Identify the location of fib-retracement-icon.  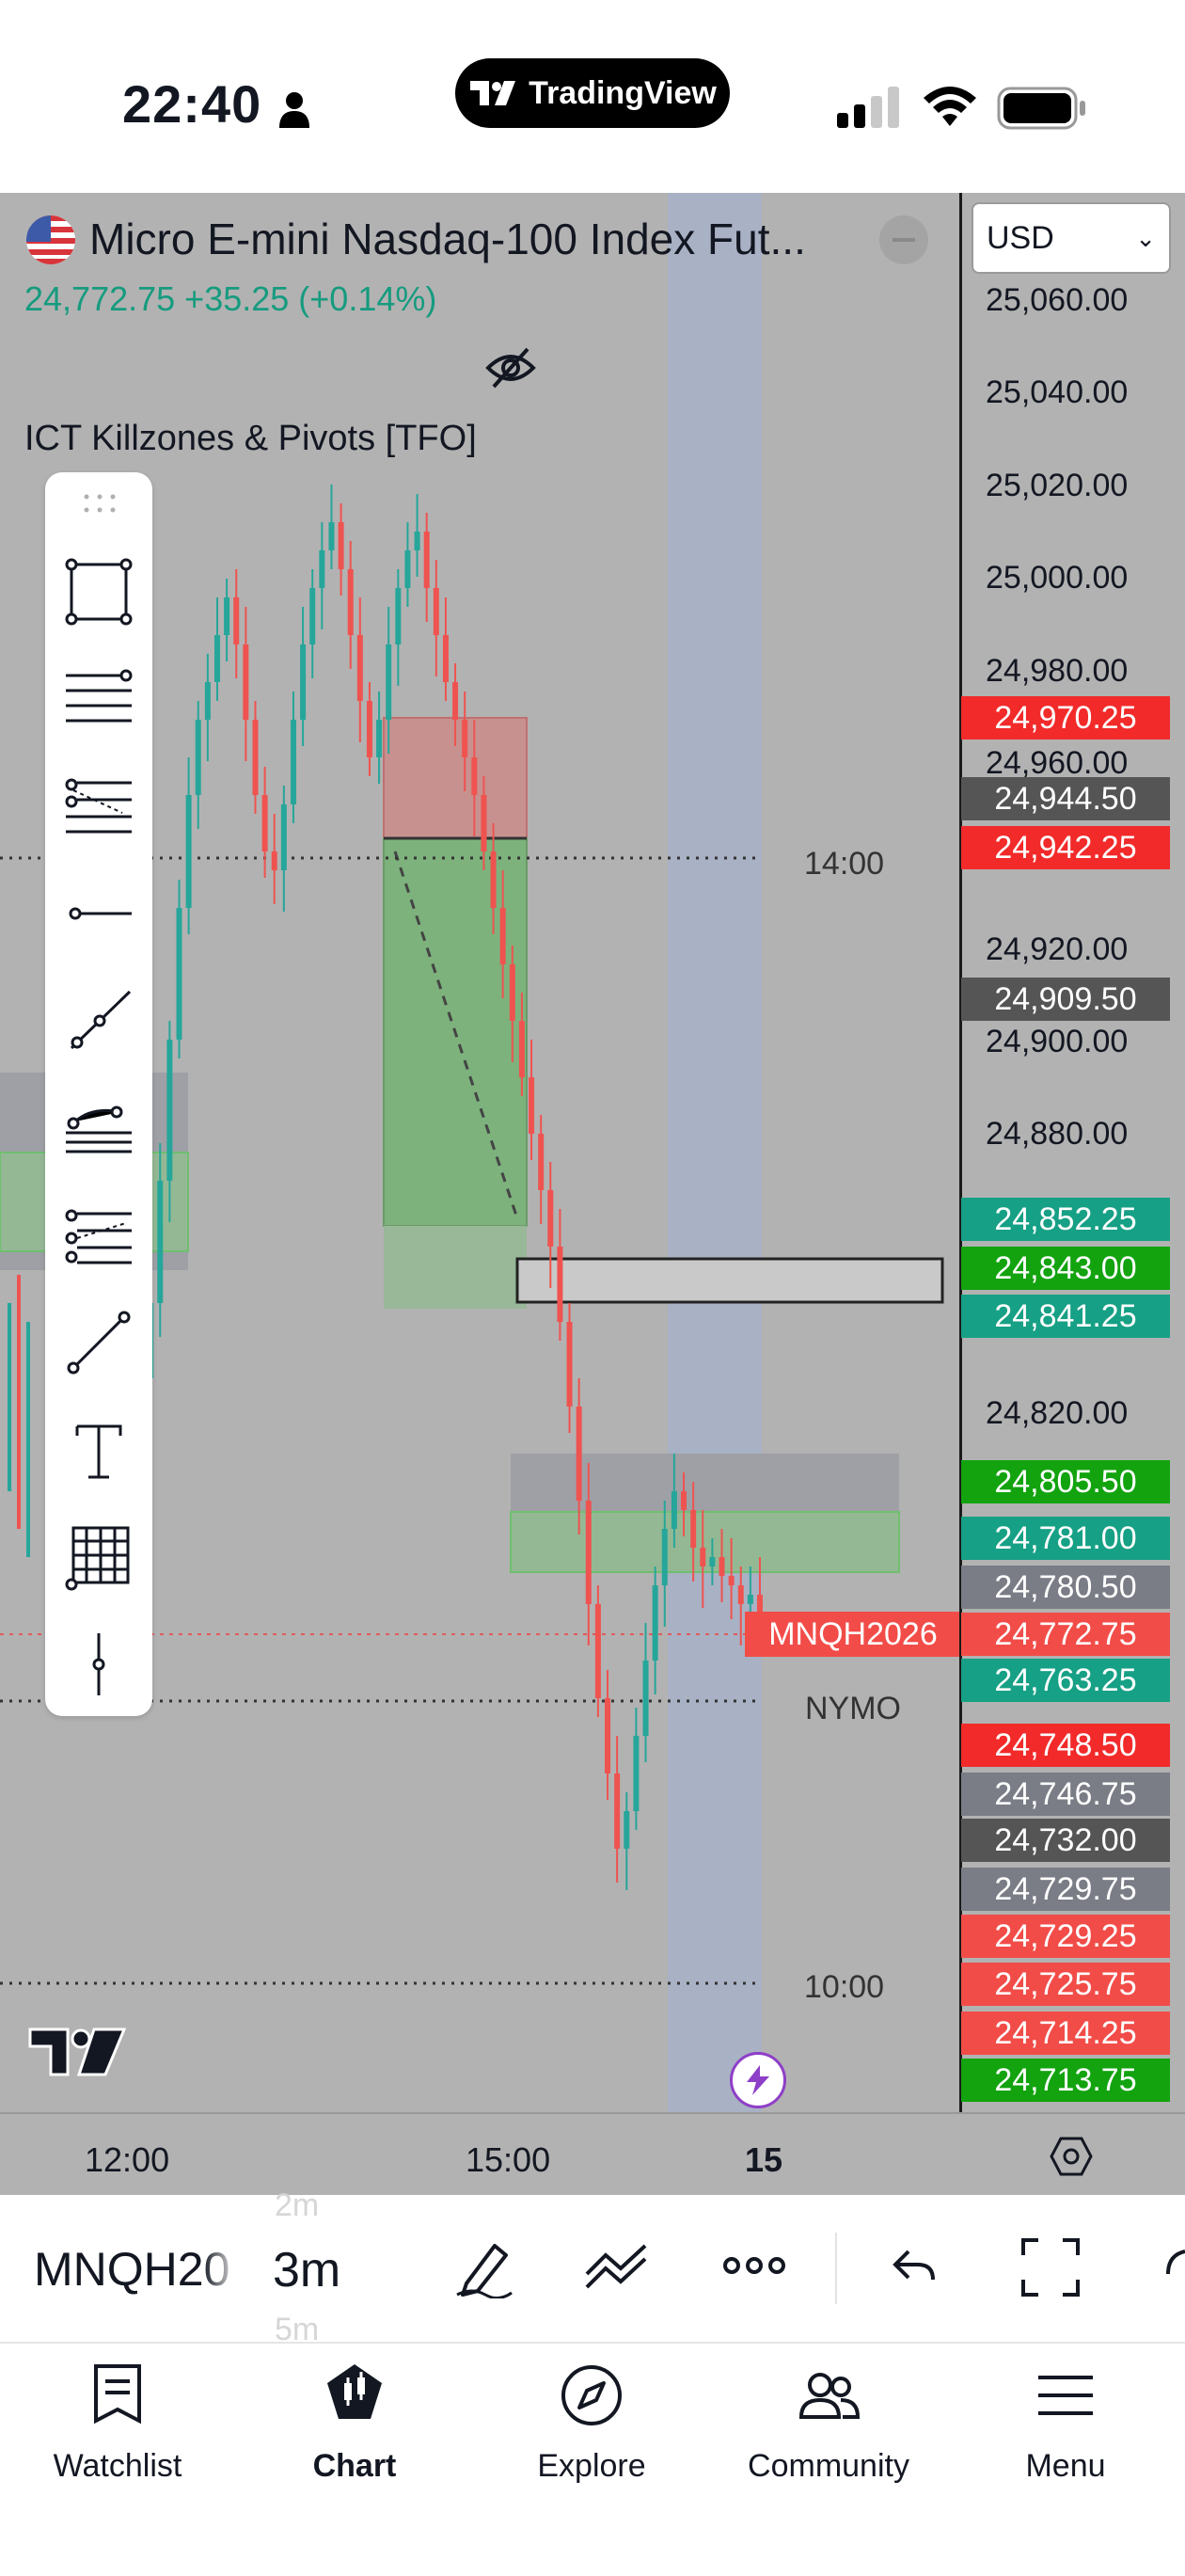
(99, 806).